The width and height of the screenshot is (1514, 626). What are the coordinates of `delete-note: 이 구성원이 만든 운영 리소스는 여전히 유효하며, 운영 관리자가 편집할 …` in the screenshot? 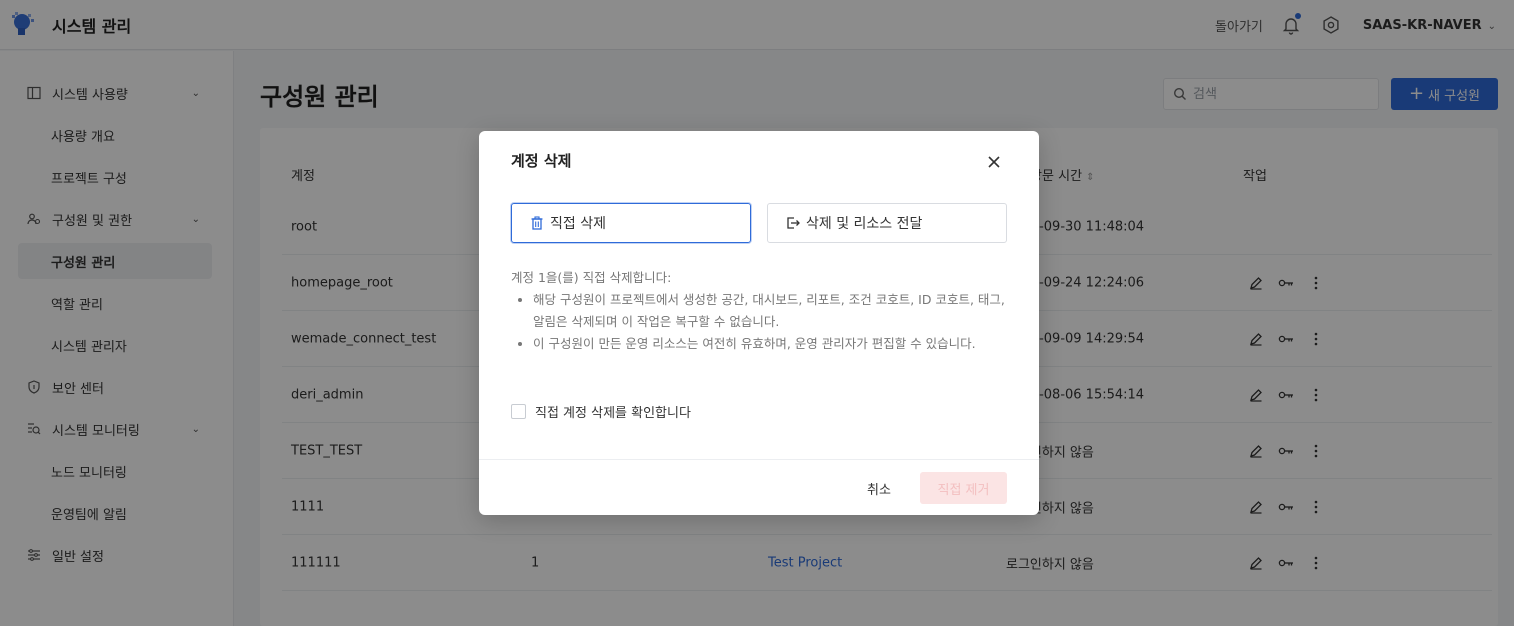 It's located at (772, 344).